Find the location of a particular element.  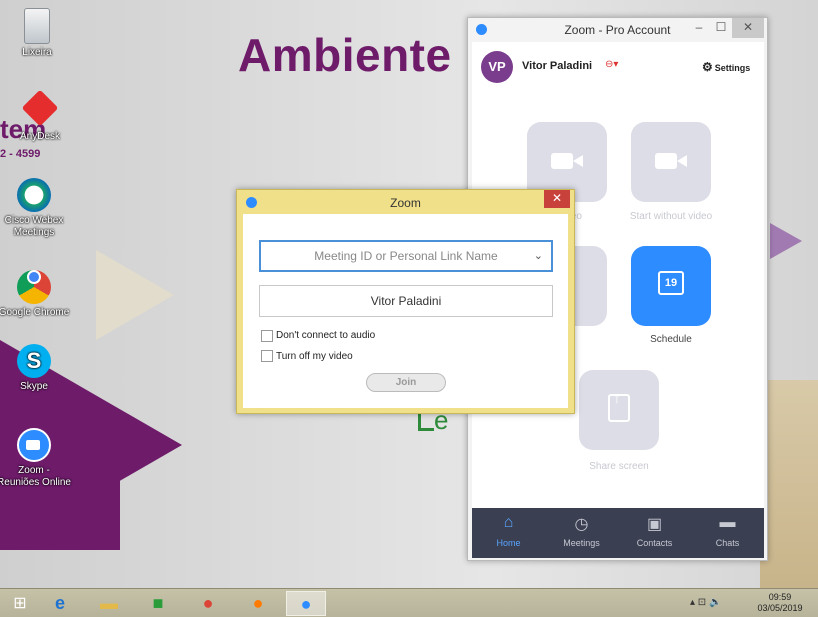

nav-label: Home is located at coordinates (508, 543).